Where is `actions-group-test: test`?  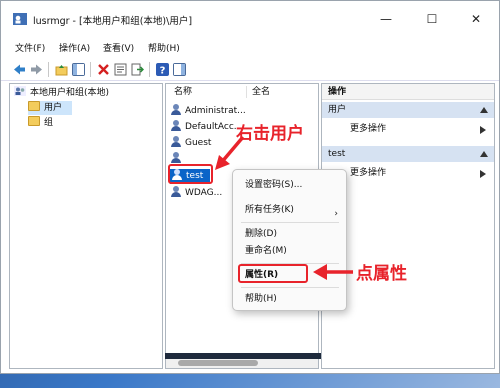
actions-group-test: test is located at coordinates (408, 154).